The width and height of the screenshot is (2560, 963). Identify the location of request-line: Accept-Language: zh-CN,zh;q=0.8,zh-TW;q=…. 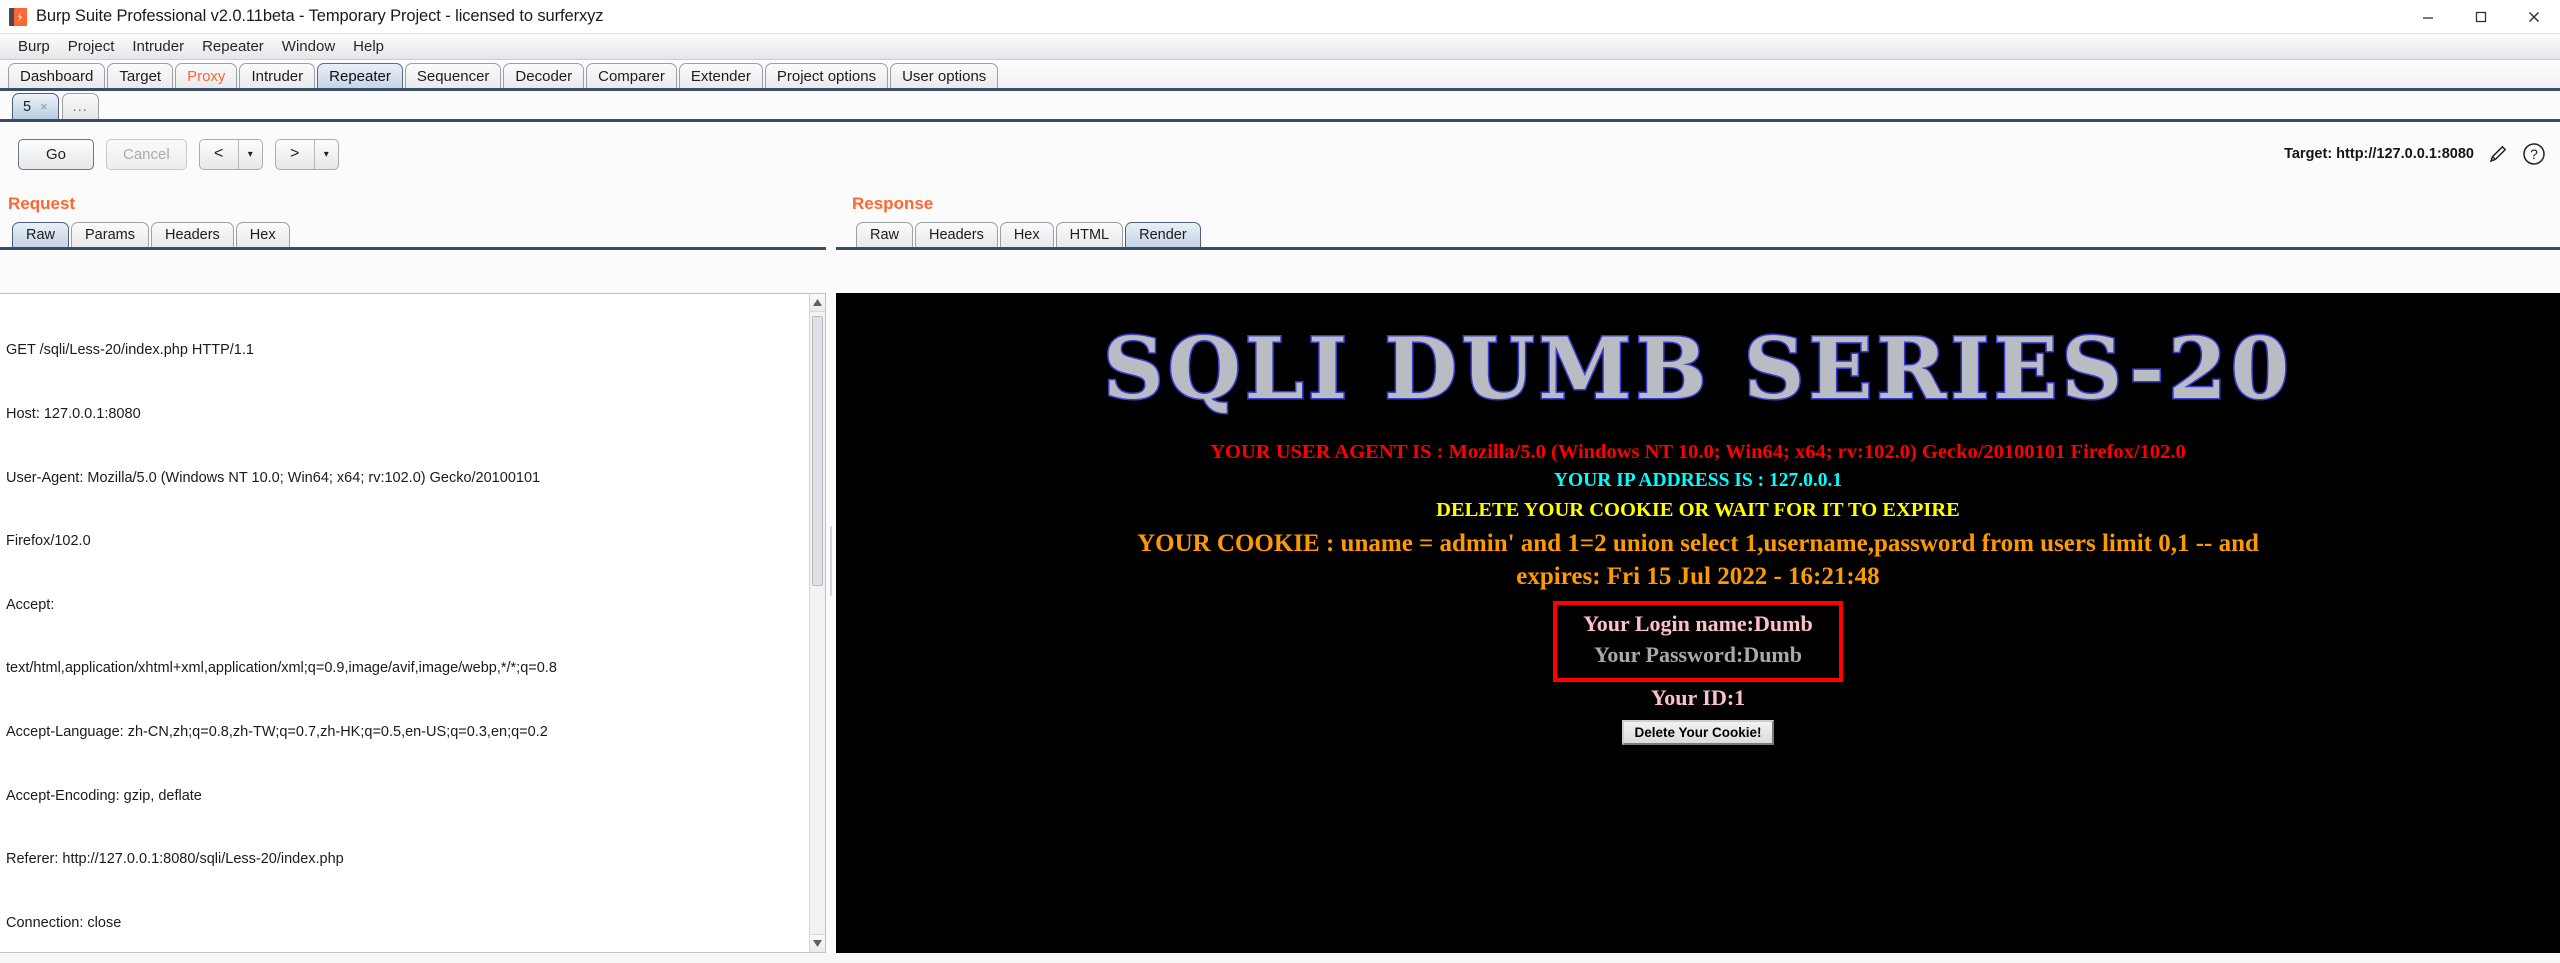
(277, 732).